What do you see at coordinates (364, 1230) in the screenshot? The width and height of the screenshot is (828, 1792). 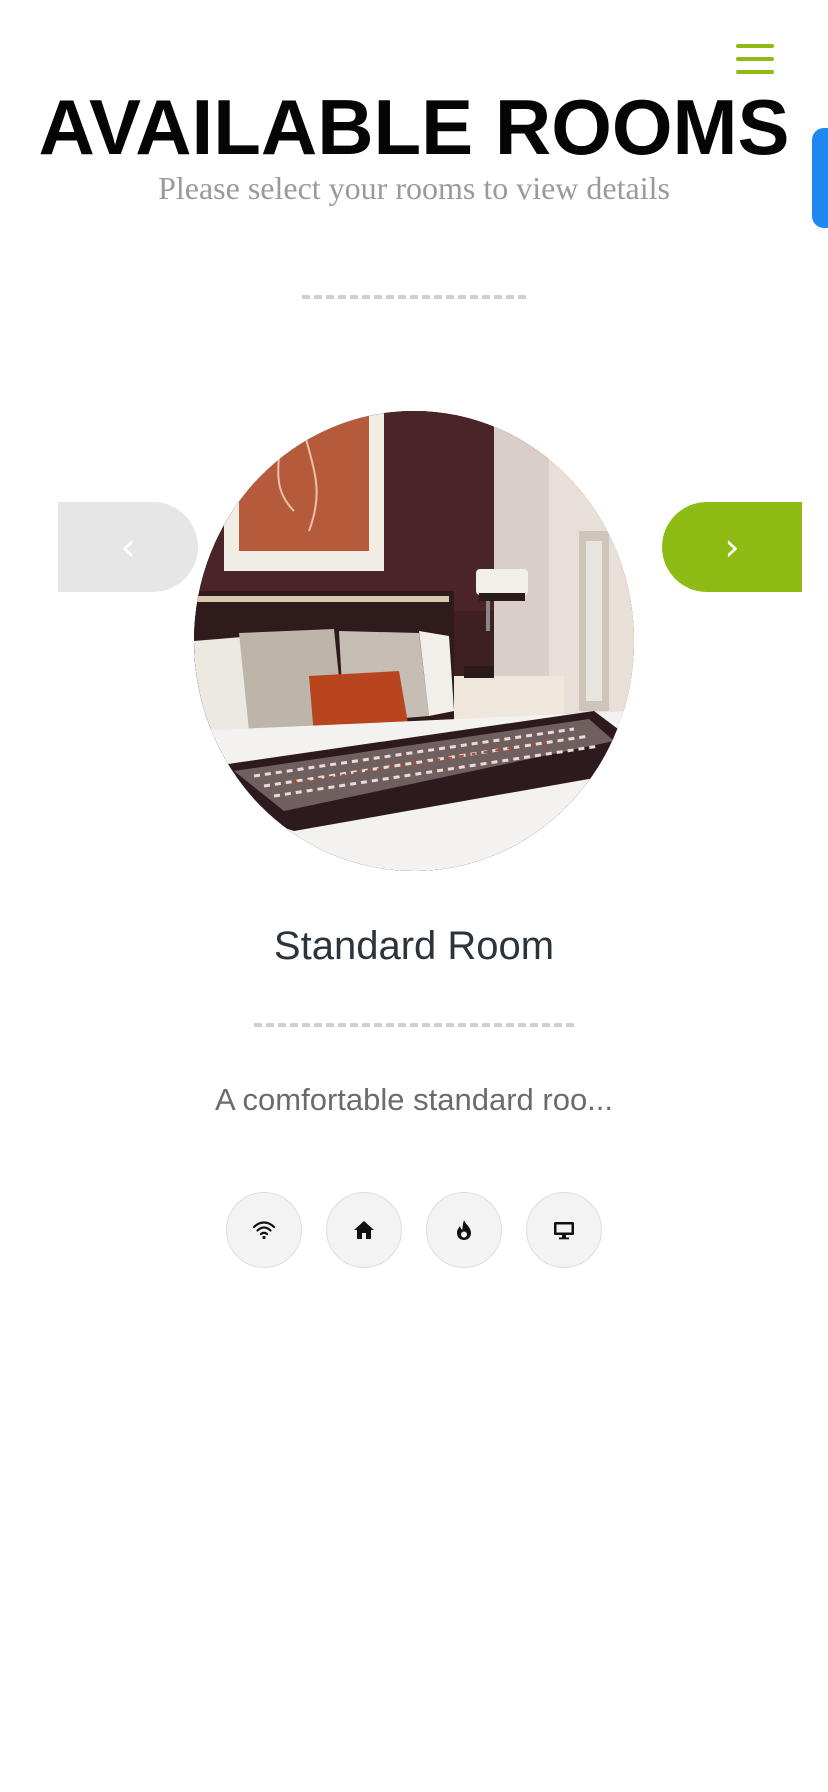 I see `home-icon` at bounding box center [364, 1230].